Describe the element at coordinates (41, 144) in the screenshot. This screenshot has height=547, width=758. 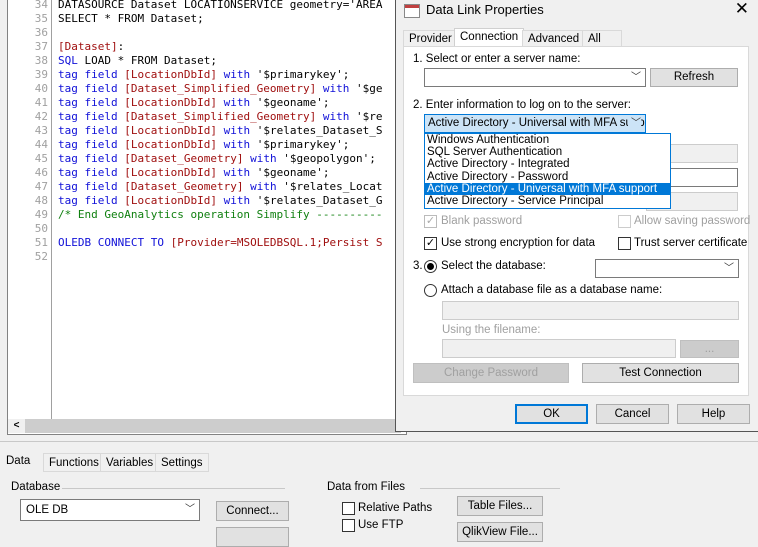
I see `line-number: 44` at that location.